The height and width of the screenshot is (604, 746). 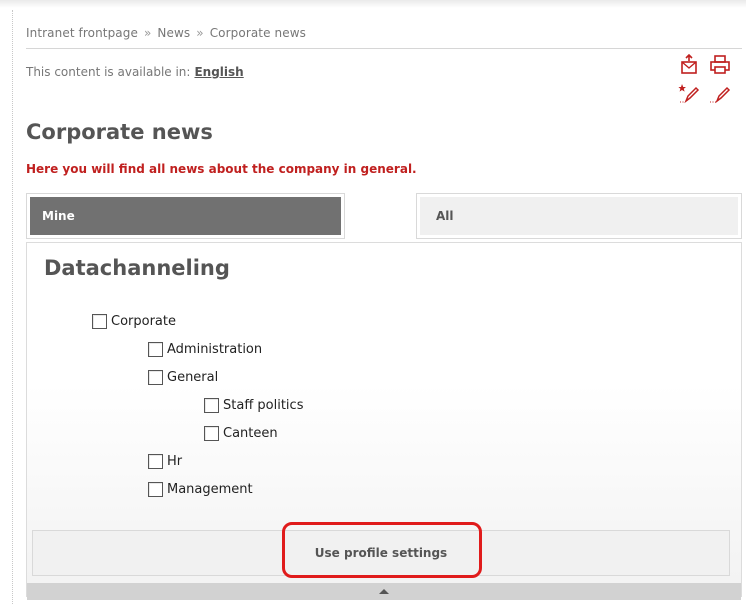 I want to click on tab-all-label: All, so click(x=579, y=216).